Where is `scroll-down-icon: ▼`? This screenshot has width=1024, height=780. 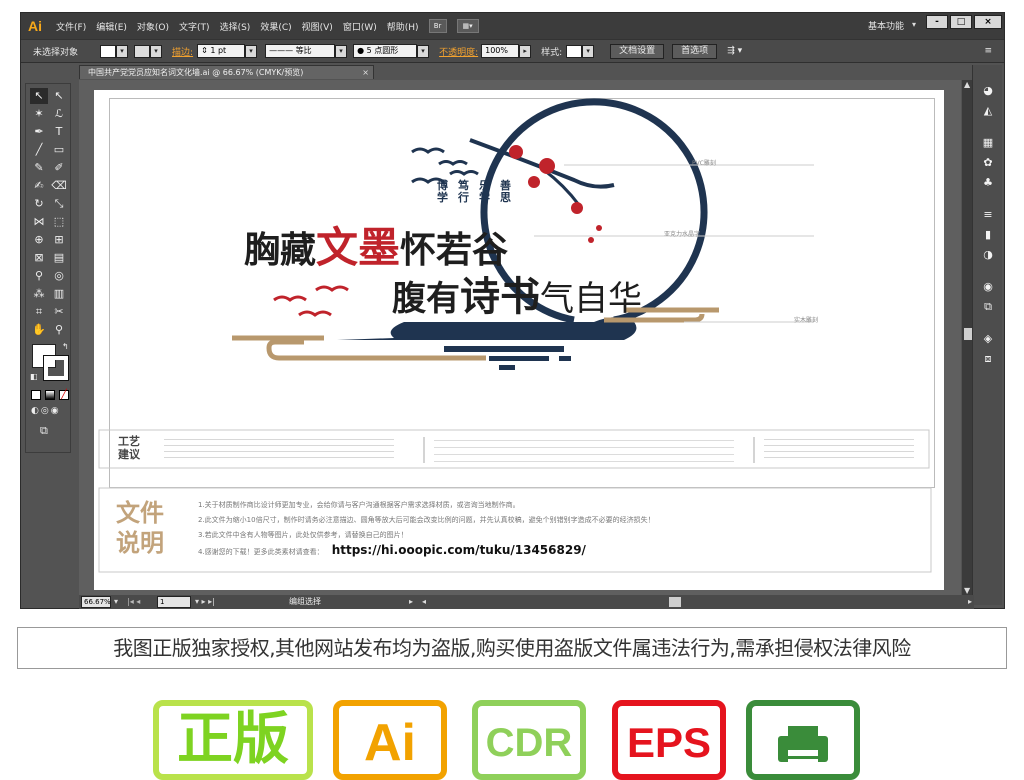 scroll-down-icon: ▼ is located at coordinates (967, 590).